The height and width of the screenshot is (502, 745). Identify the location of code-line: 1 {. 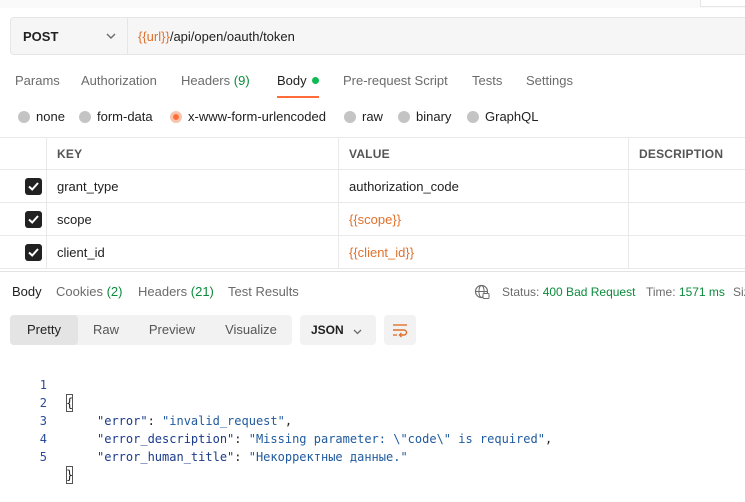
(37, 385).